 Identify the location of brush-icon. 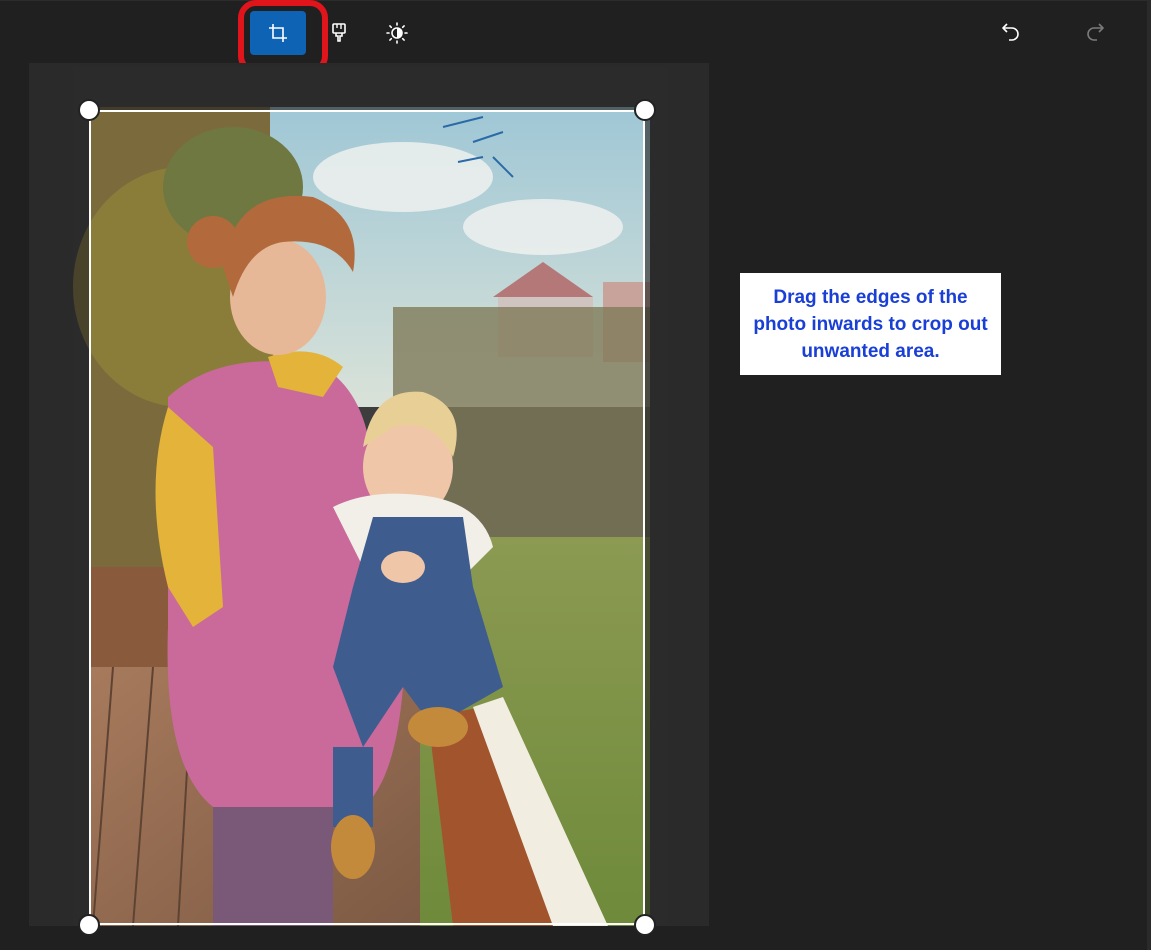
(339, 32).